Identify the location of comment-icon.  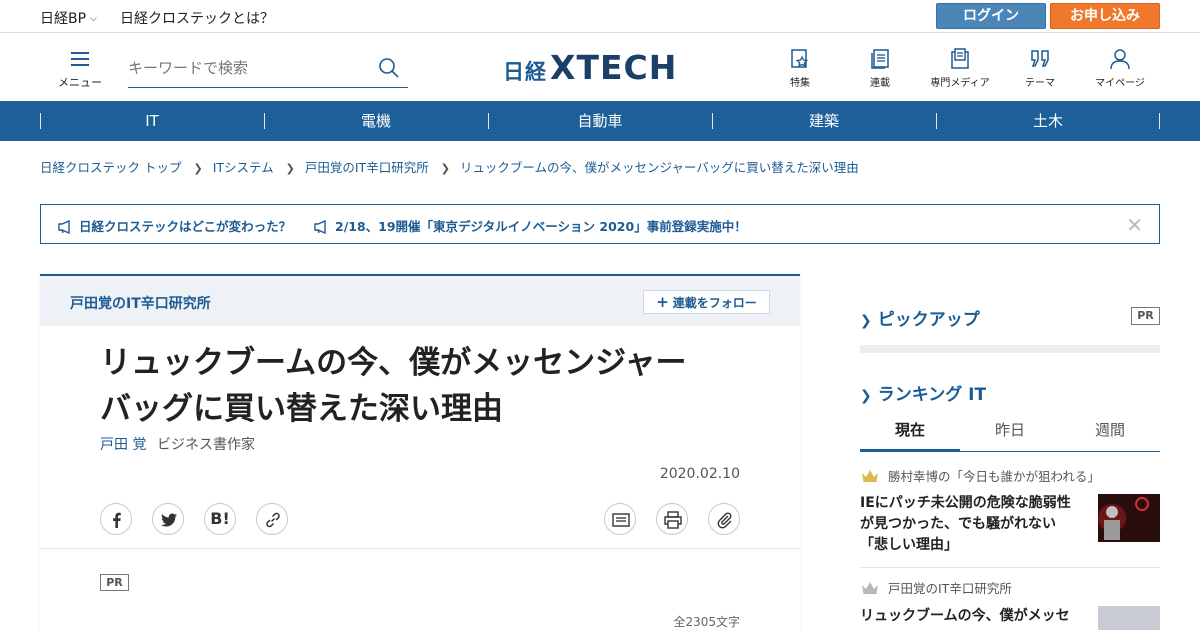
(621, 520).